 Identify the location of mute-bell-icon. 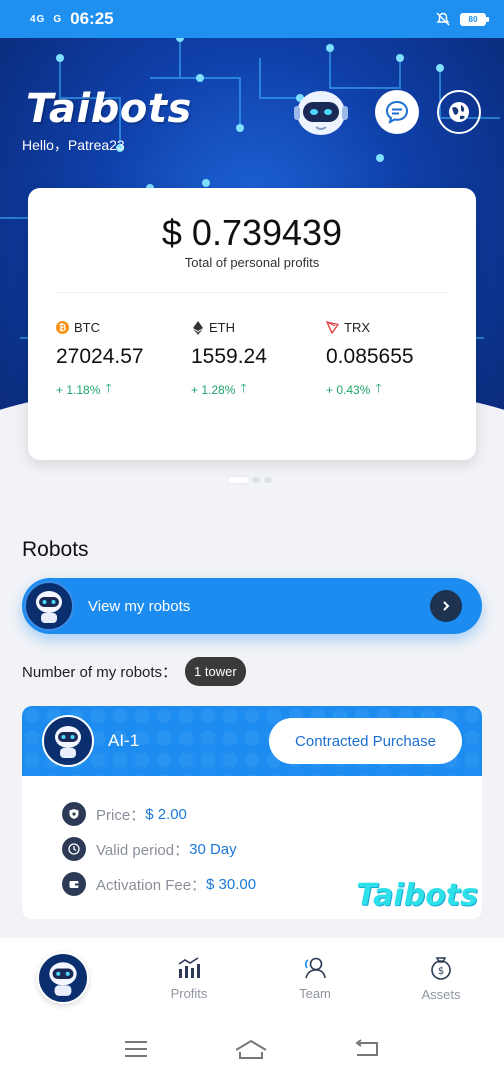
(443, 19).